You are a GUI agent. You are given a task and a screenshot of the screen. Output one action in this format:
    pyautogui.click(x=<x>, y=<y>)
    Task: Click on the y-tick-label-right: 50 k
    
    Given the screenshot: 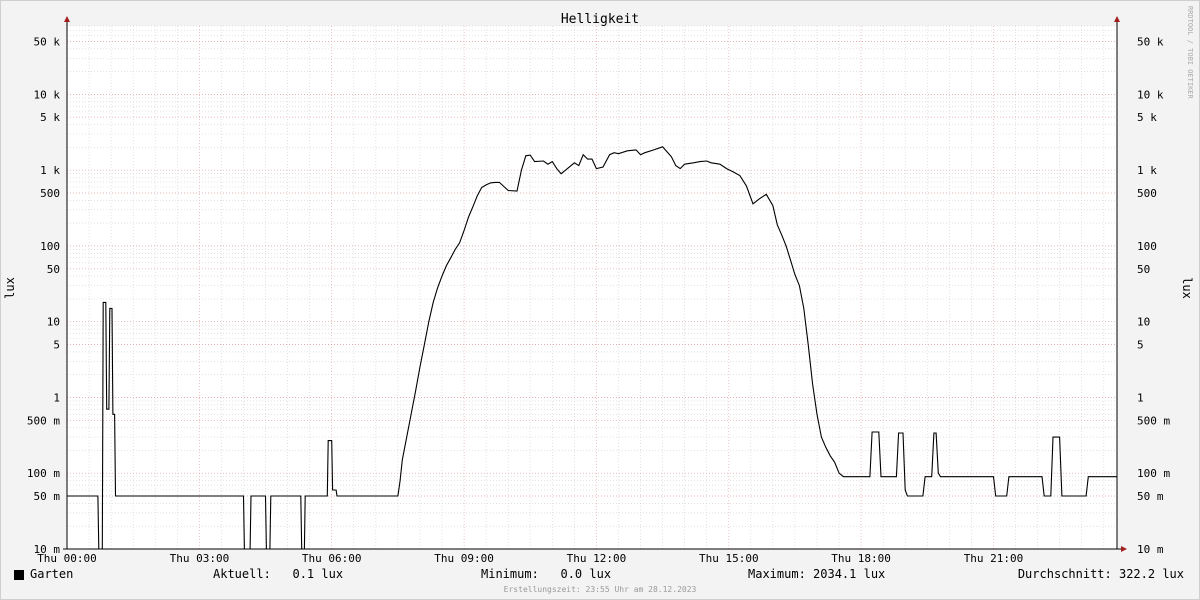 What is the action you would take?
    pyautogui.click(x=1150, y=42)
    